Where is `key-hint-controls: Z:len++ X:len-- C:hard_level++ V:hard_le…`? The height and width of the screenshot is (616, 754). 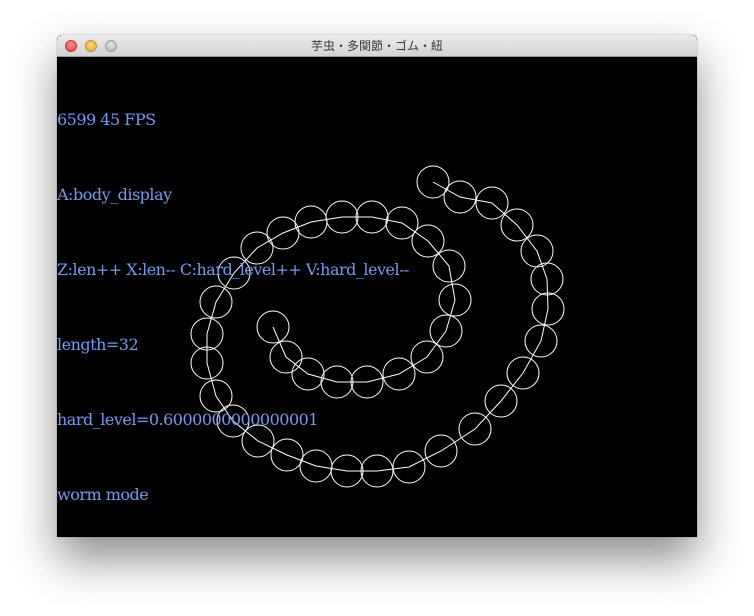 key-hint-controls: Z:len++ X:len-- C:hard_level++ V:hard_le… is located at coordinates (233, 269).